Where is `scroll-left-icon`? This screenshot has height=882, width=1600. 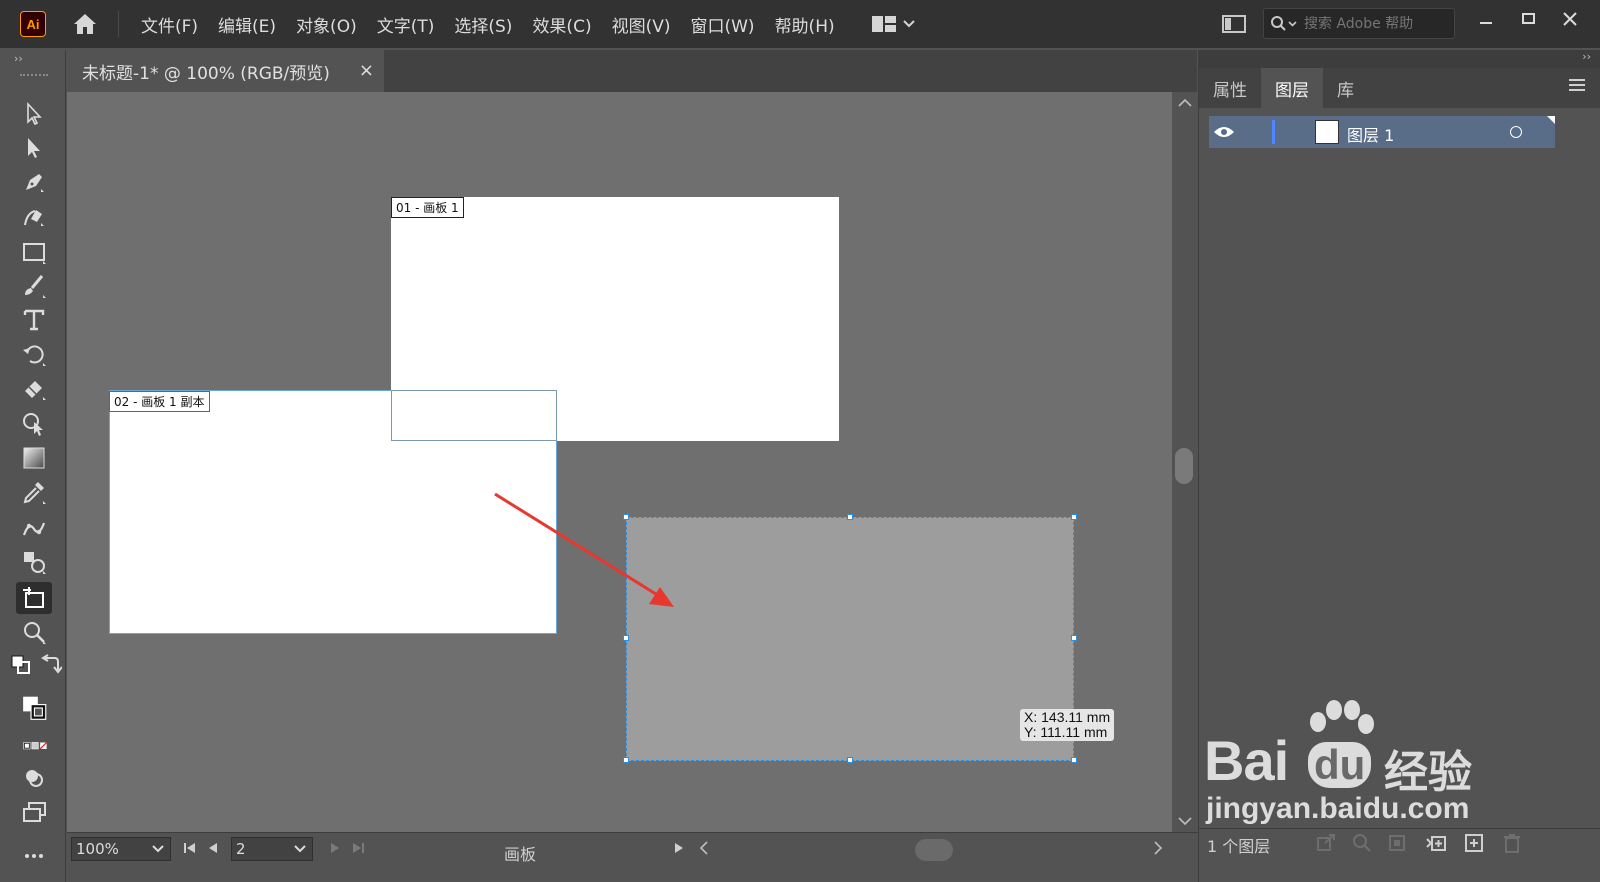
scroll-left-icon is located at coordinates (704, 848).